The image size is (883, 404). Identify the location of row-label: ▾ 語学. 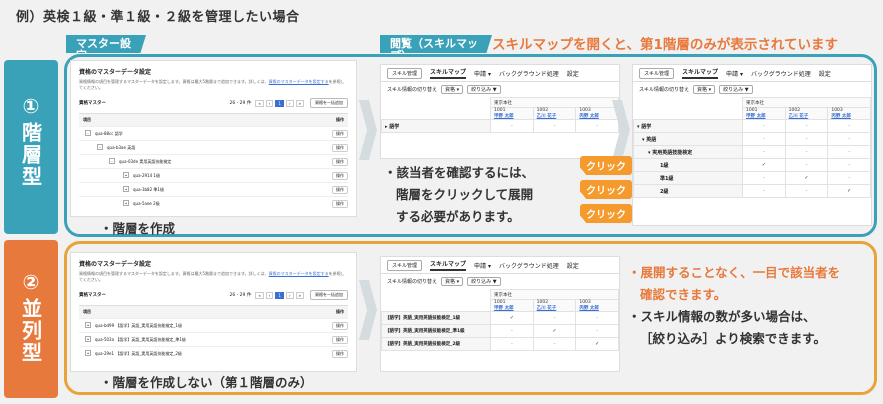
(688, 126).